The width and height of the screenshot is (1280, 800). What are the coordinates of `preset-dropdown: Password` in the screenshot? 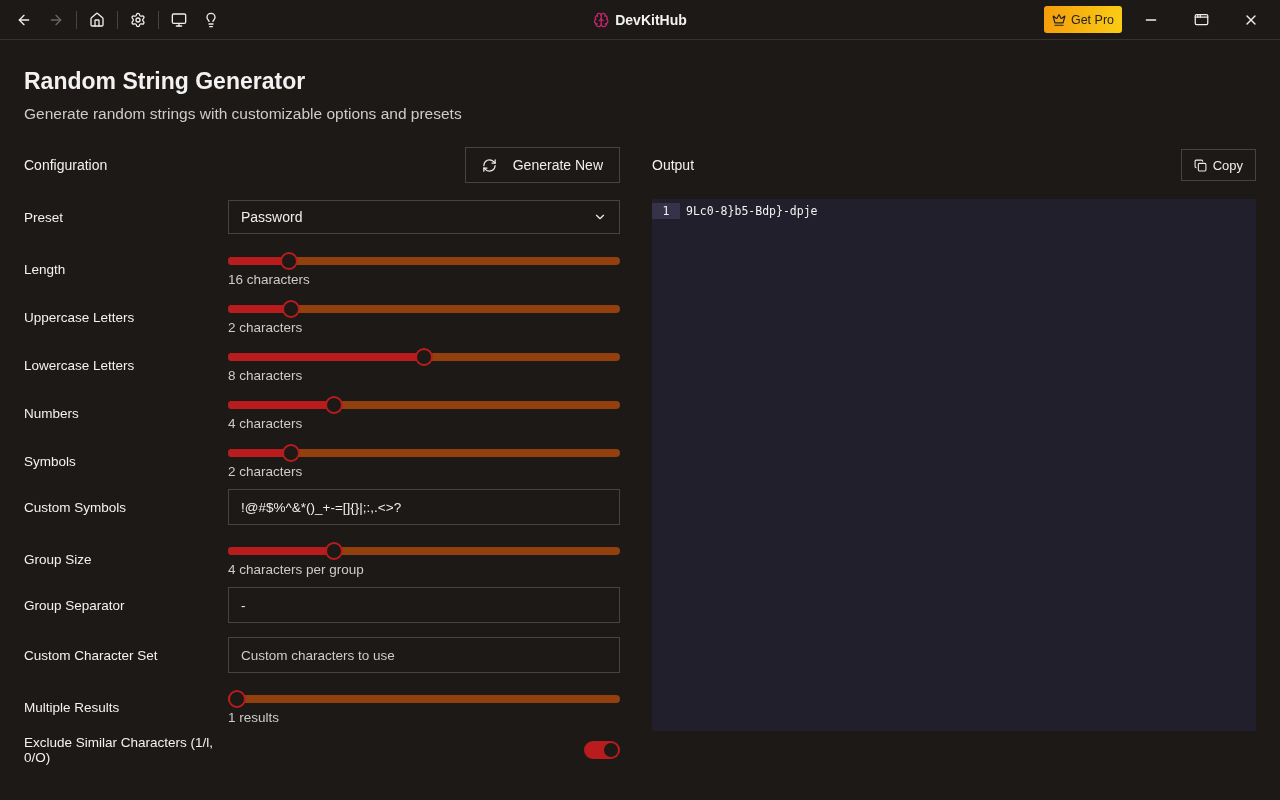 It's located at (424, 217).